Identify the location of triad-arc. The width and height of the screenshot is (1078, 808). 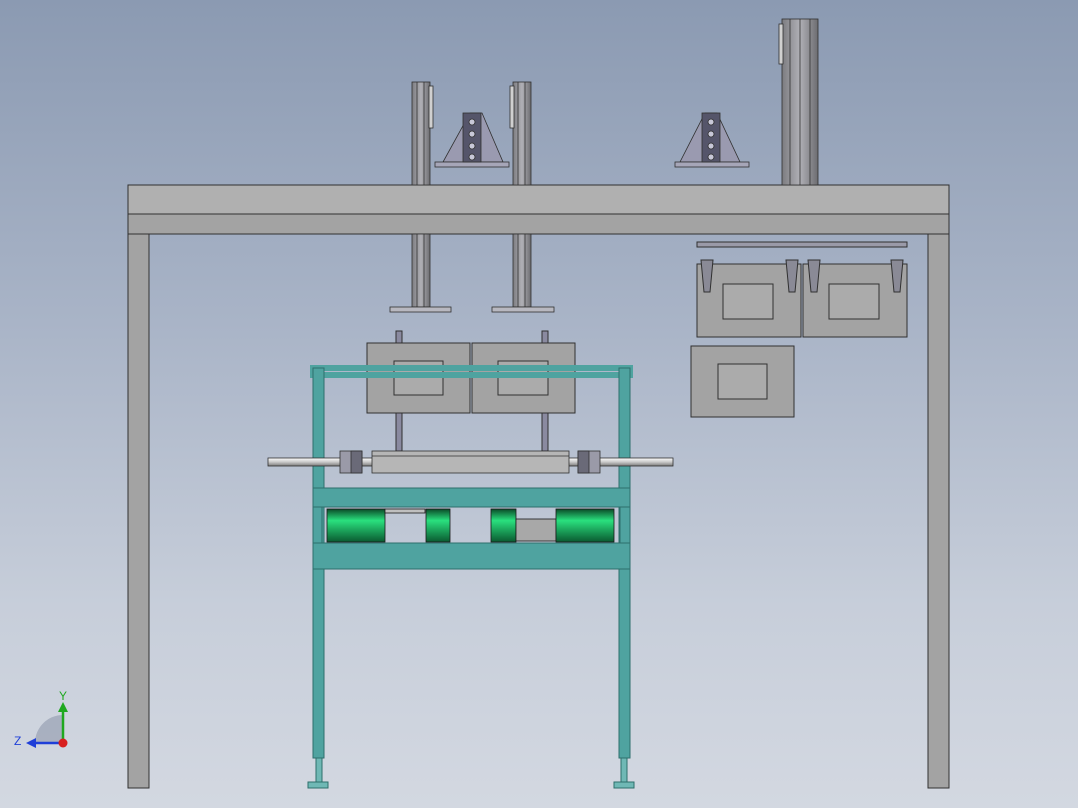
(49, 729).